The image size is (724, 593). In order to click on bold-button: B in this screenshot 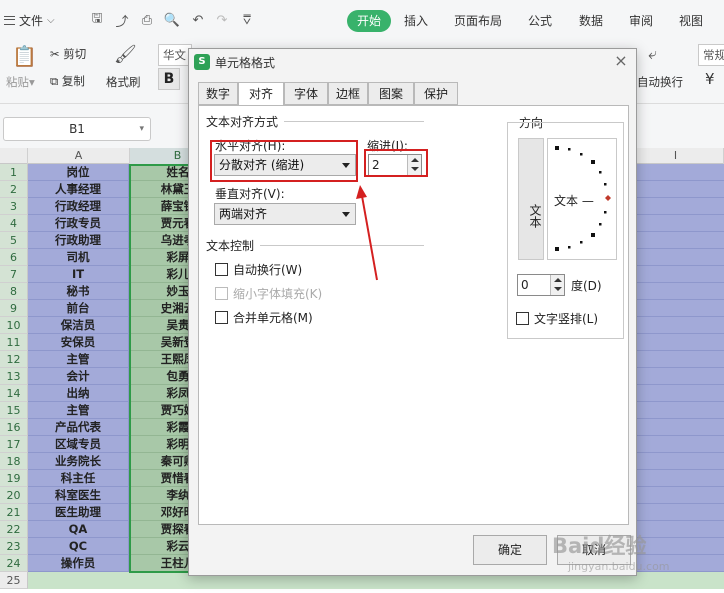, I will do `click(169, 79)`.